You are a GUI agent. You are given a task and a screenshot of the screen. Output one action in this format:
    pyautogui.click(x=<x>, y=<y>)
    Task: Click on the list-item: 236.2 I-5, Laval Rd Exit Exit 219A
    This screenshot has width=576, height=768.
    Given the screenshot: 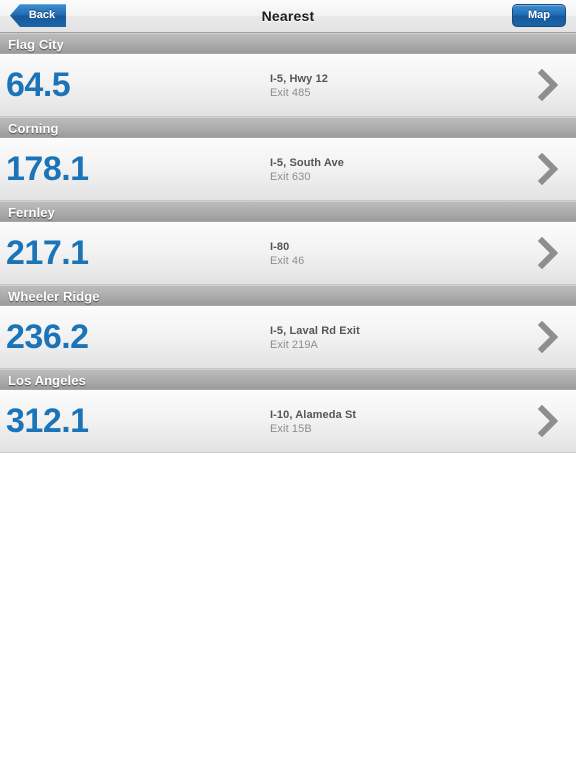 What is the action you would take?
    pyautogui.click(x=288, y=337)
    